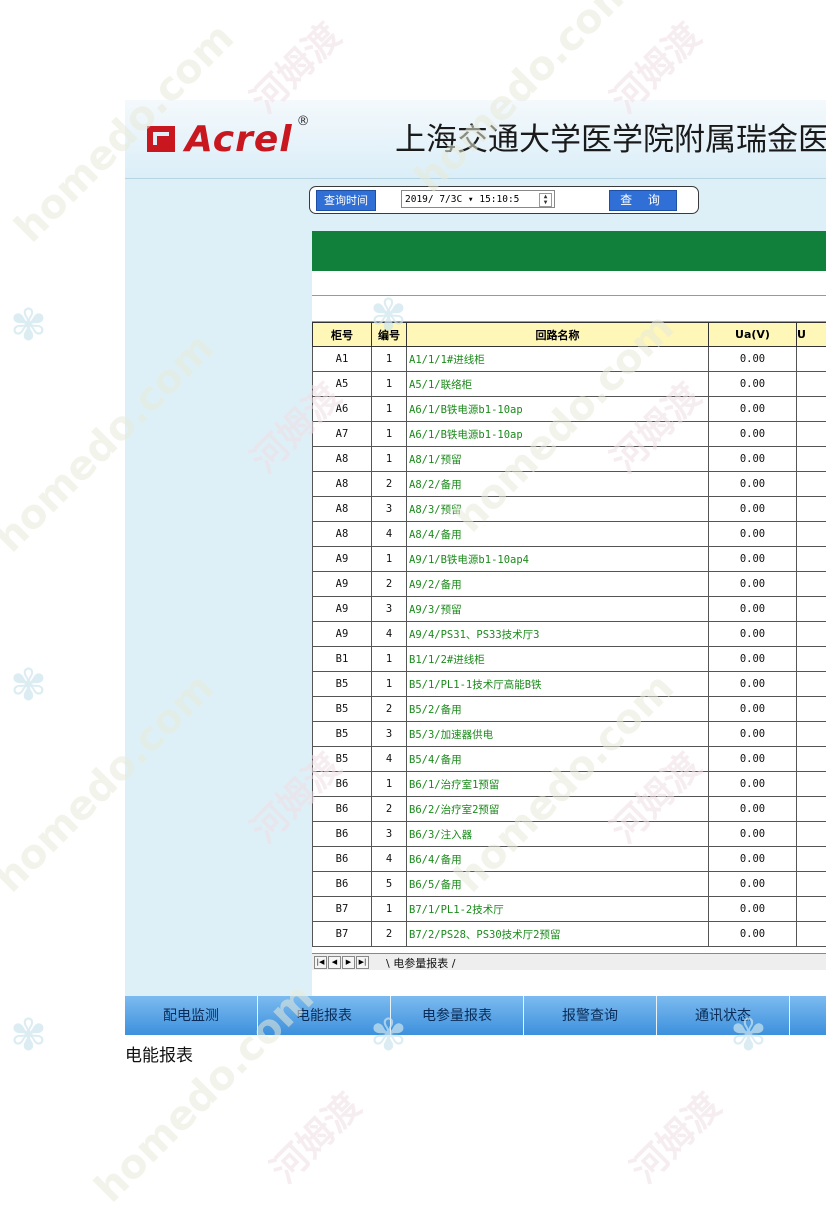  I want to click on circuit-name-cell: A9/3/预留, so click(558, 609).